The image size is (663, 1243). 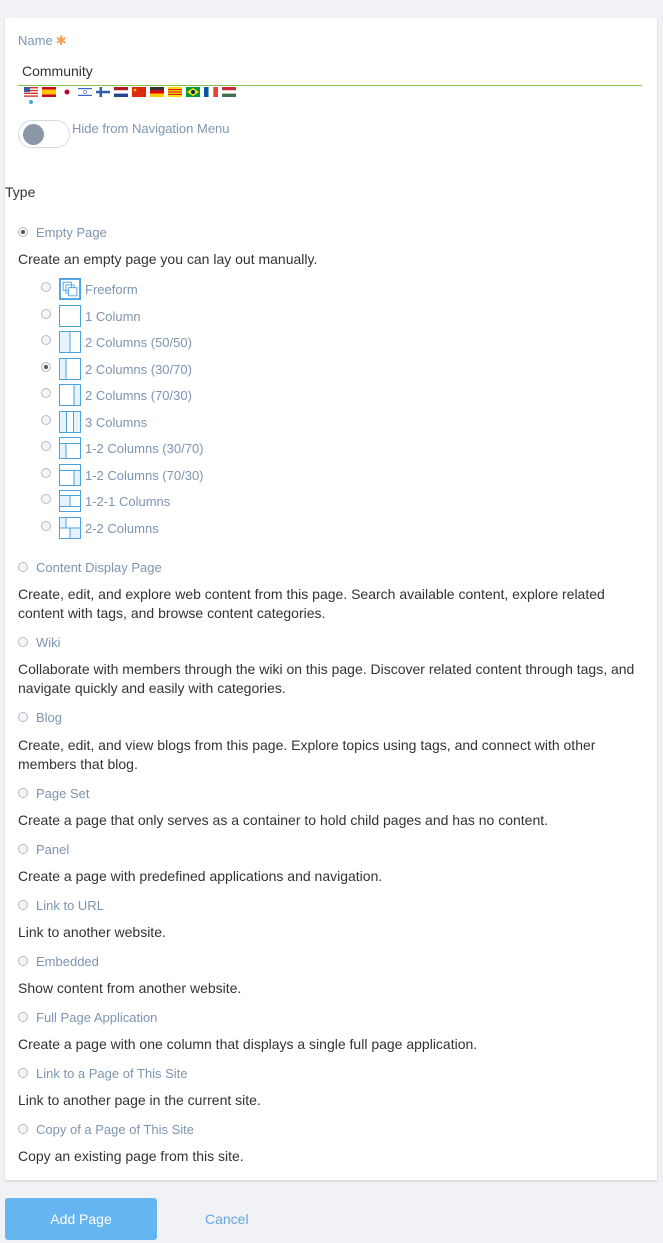 What do you see at coordinates (23, 567) in the screenshot?
I see `radio-content-display-page` at bounding box center [23, 567].